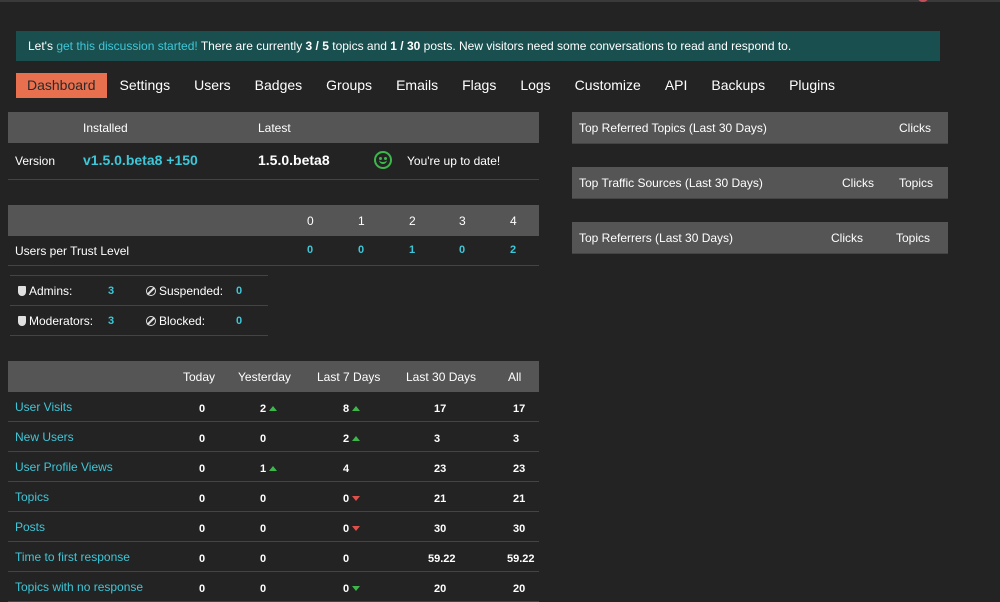 Image resolution: width=1000 pixels, height=602 pixels. Describe the element at coordinates (676, 85) in the screenshot. I see `tab-api: API` at that location.